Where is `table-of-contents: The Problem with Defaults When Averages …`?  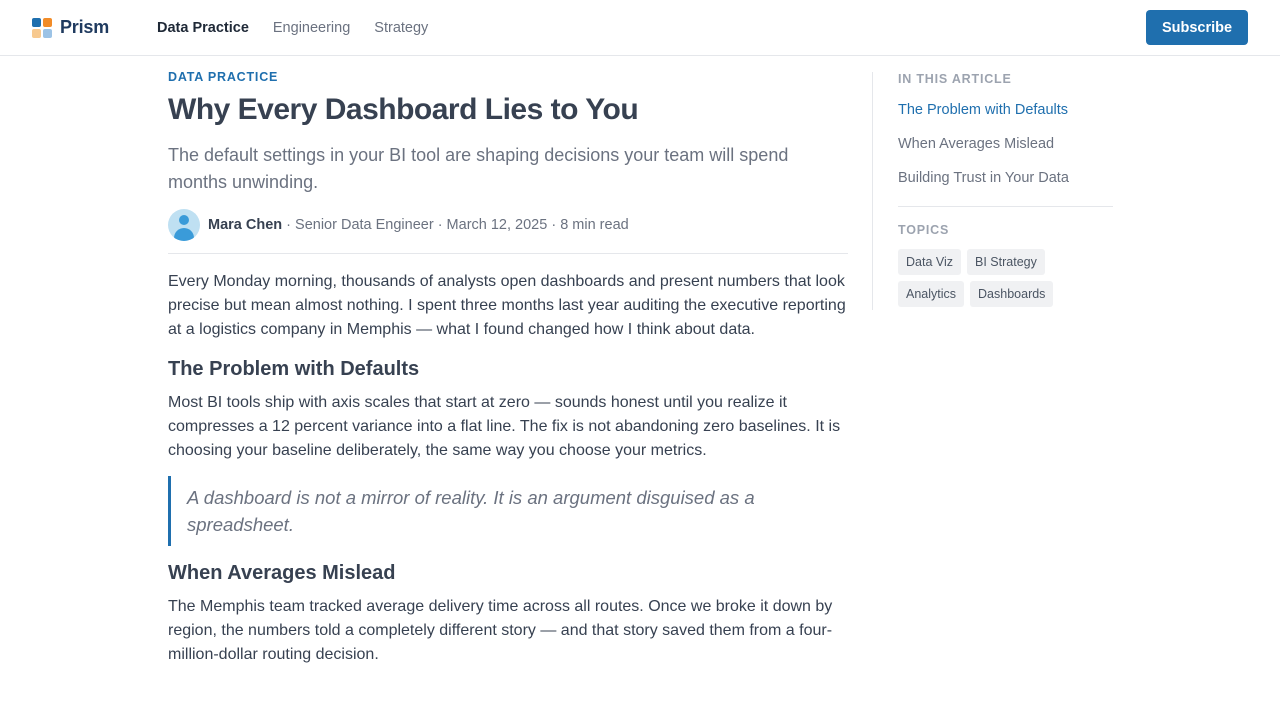
table-of-contents: The Problem with Defaults When Averages … is located at coordinates (1005, 152).